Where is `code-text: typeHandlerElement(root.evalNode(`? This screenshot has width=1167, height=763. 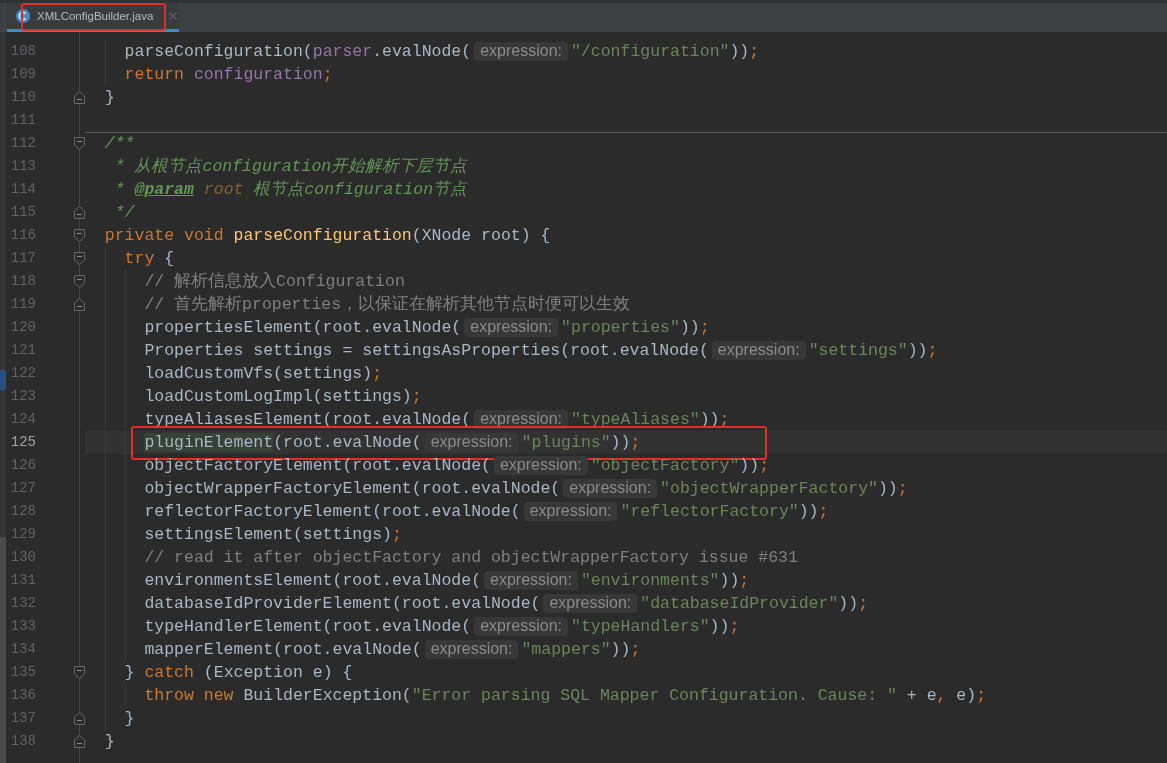 code-text: typeHandlerElement(root.evalNode( is located at coordinates (308, 626).